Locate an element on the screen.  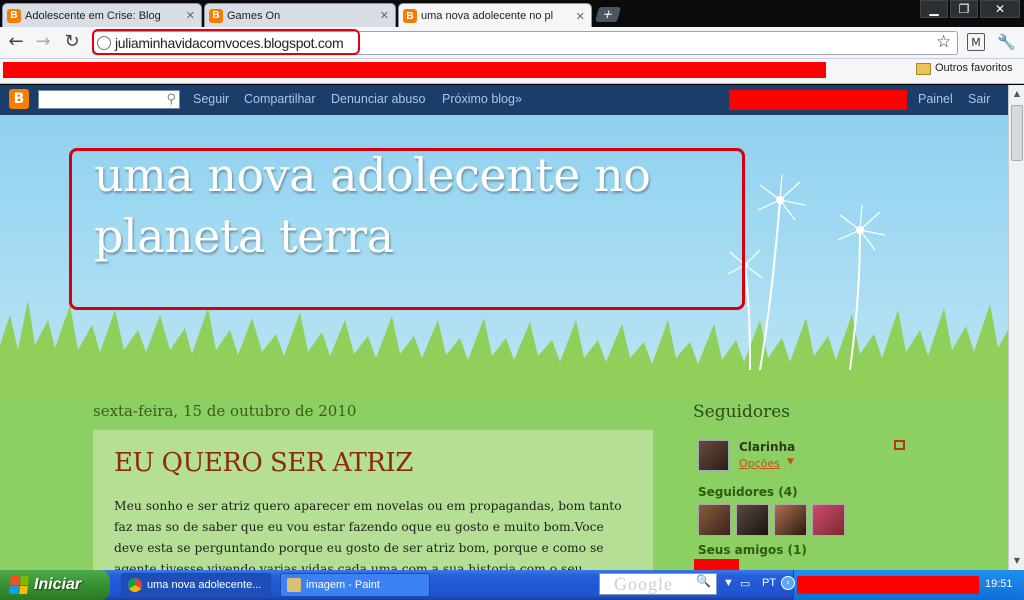
windows-flag-icon is located at coordinates (19, 585).